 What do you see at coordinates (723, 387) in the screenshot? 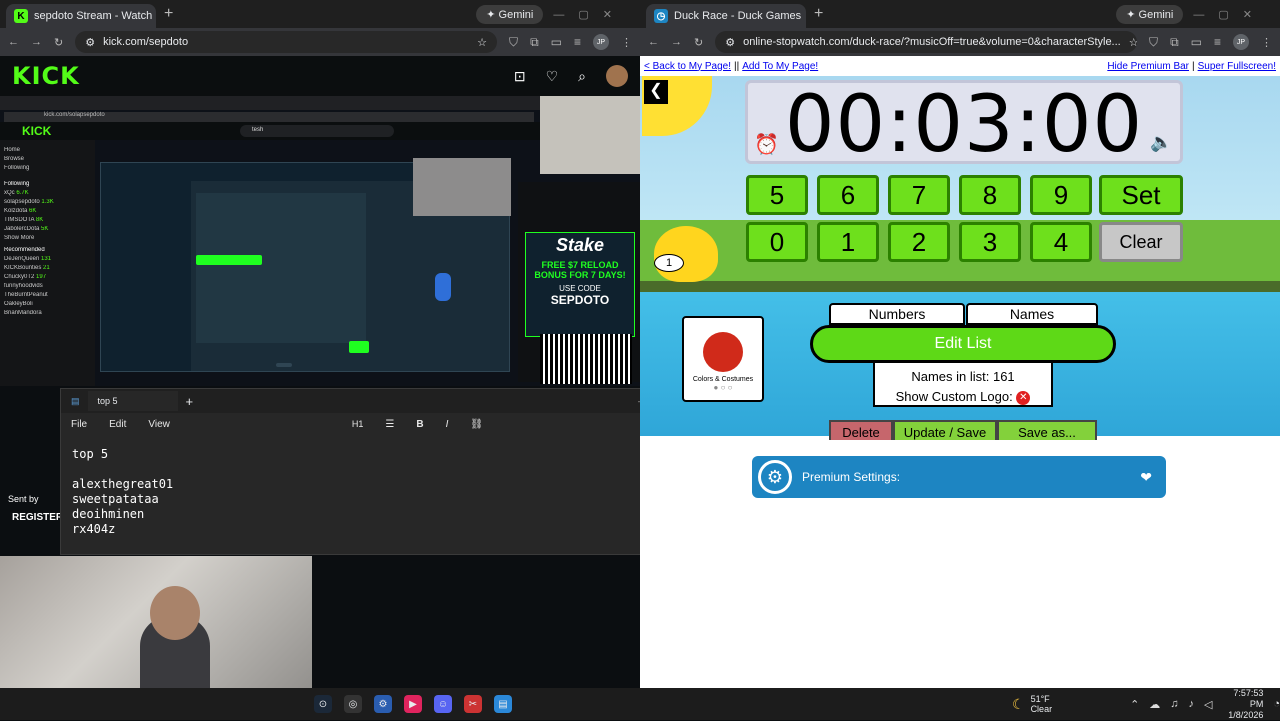
I see `carousel-dots: ● ○ ○` at bounding box center [723, 387].